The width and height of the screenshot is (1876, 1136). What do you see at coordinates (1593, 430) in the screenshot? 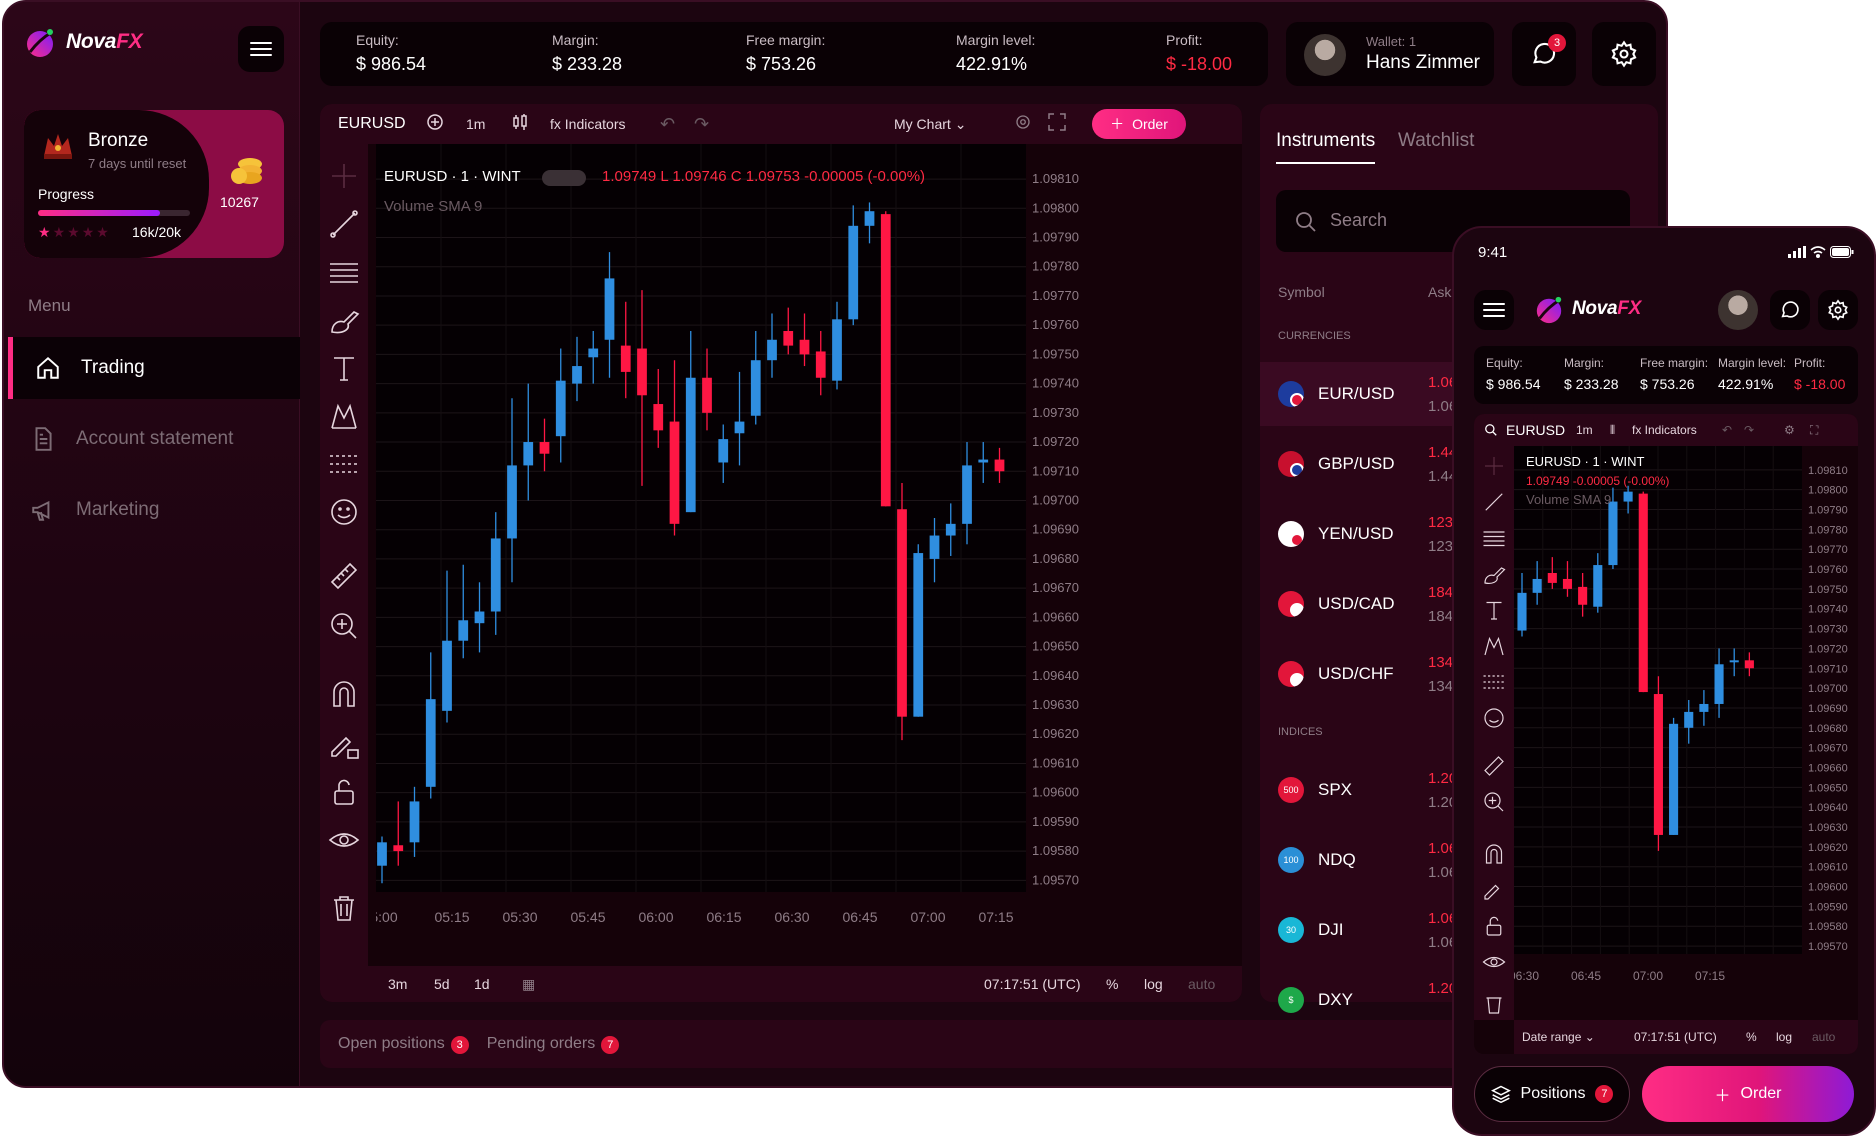
I see `mobile-interval-selector: 1m` at bounding box center [1593, 430].